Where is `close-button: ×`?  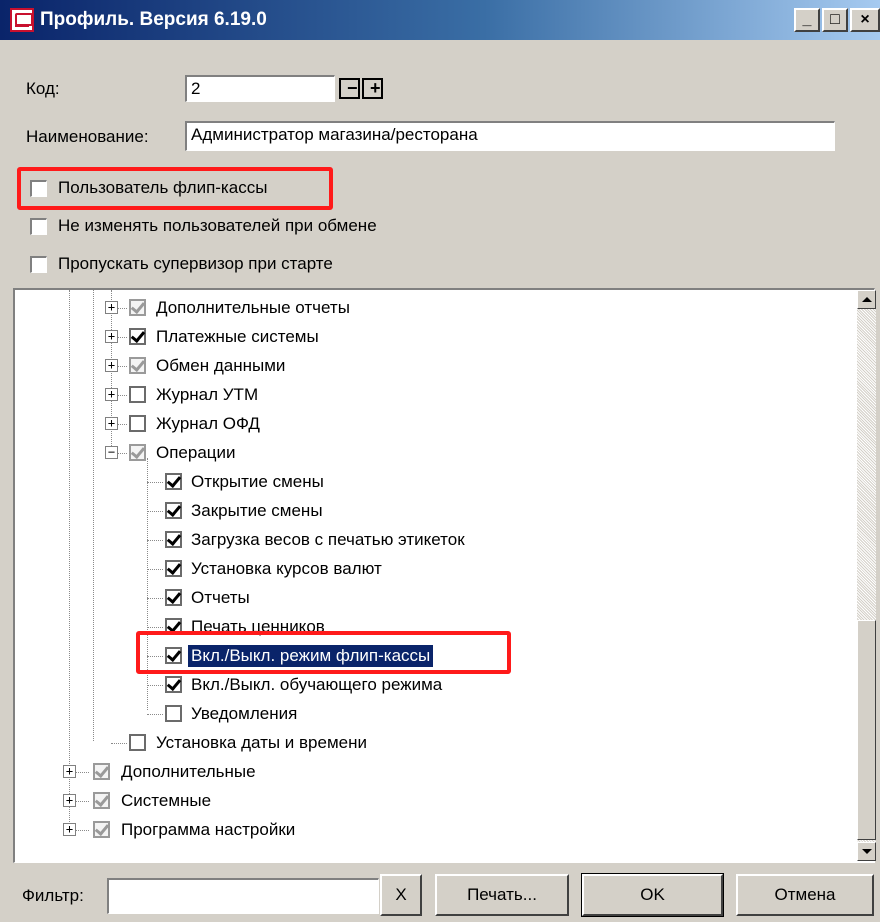 close-button: × is located at coordinates (865, 20).